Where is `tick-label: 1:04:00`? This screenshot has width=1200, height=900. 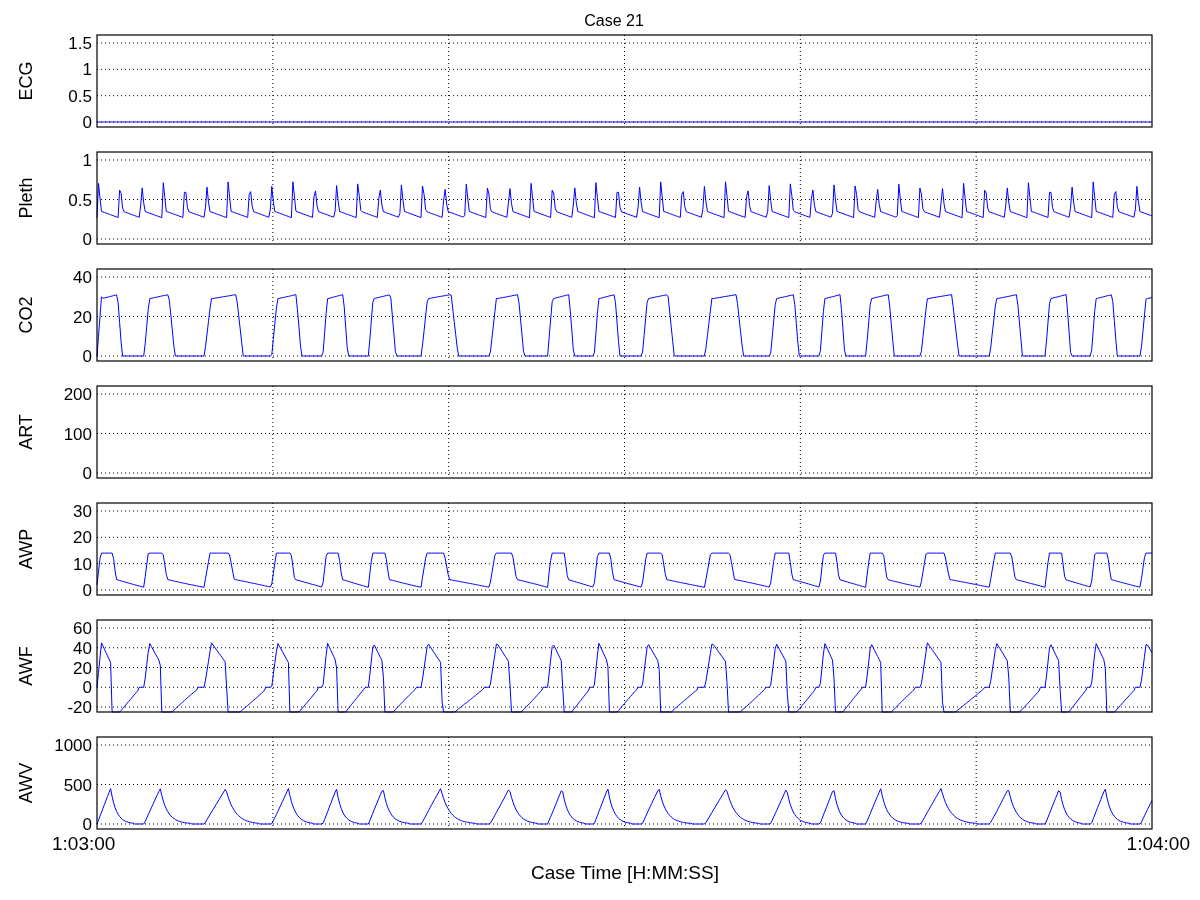
tick-label: 1:04:00 is located at coordinates (1158, 844).